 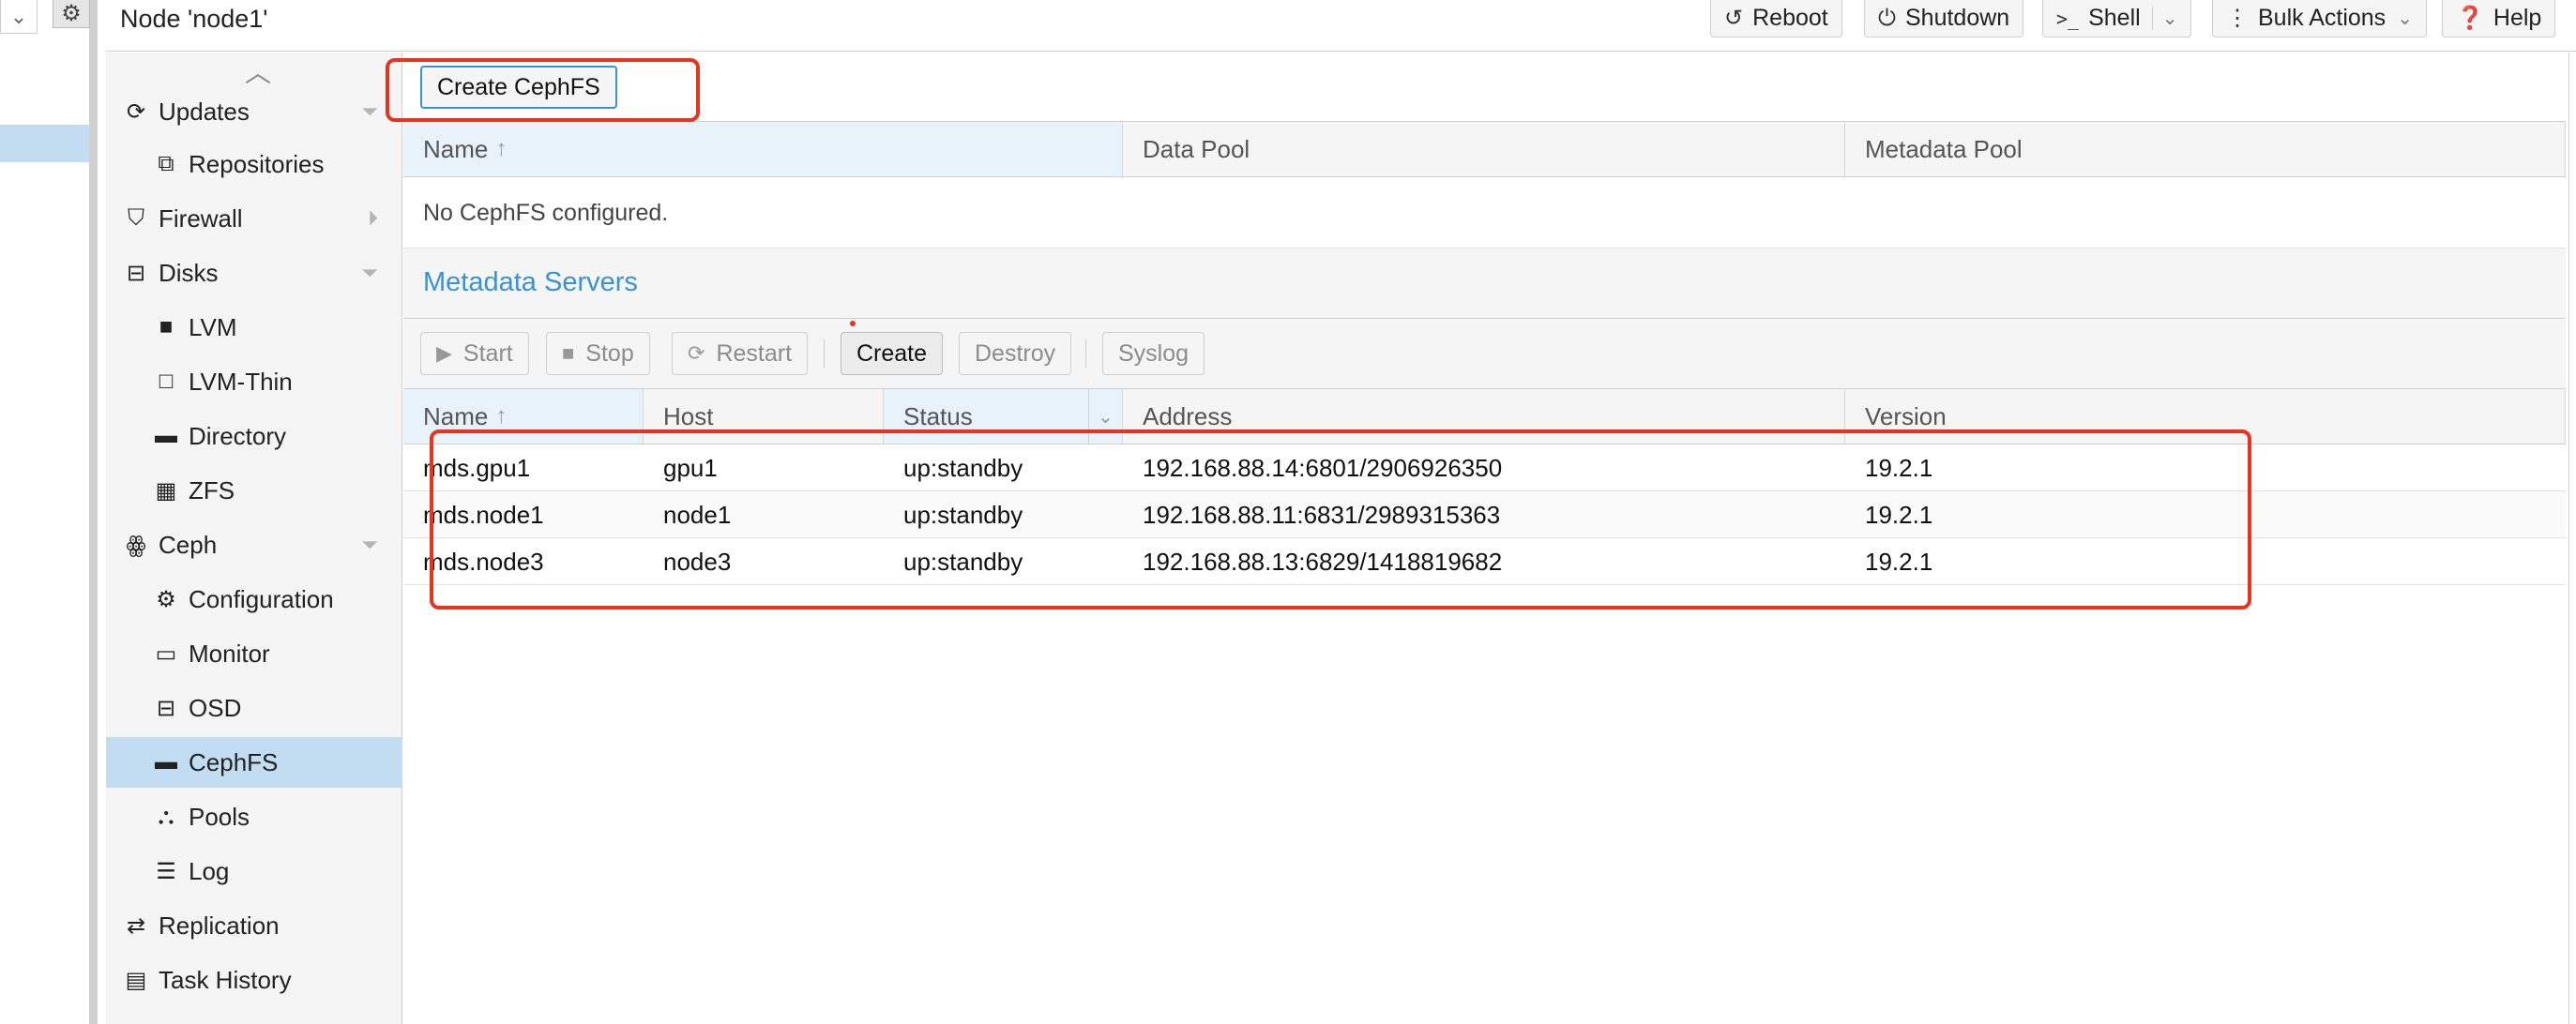 I want to click on nav-item-replication: ⇄ Replication, so click(x=254, y=925).